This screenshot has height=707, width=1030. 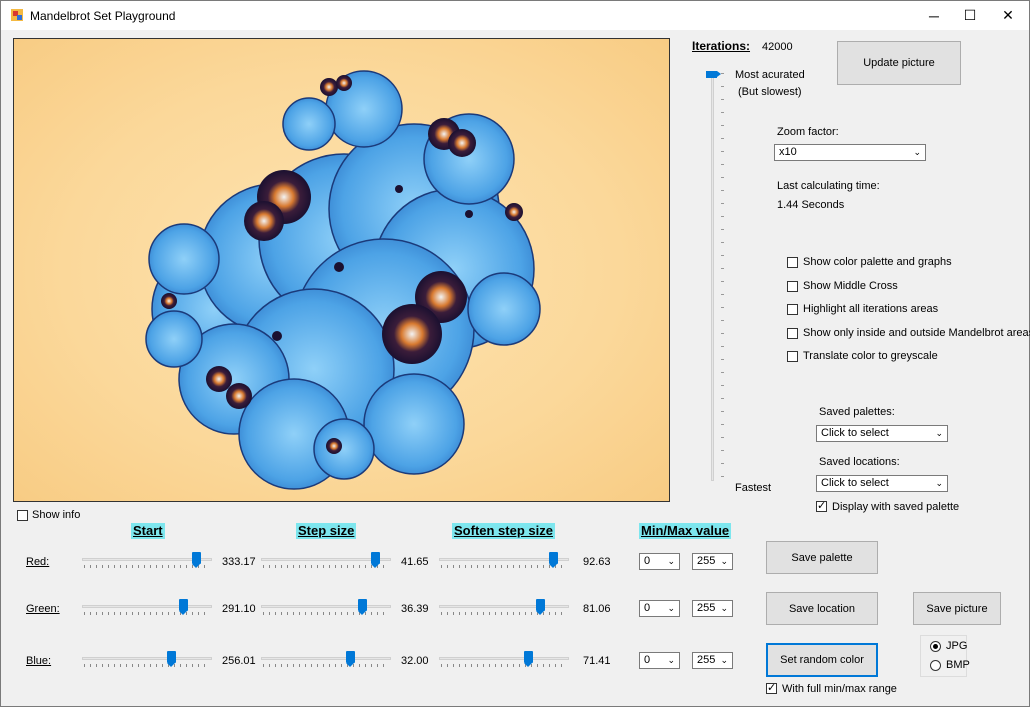 I want to click on update-picture-label: Update picture, so click(x=899, y=63).